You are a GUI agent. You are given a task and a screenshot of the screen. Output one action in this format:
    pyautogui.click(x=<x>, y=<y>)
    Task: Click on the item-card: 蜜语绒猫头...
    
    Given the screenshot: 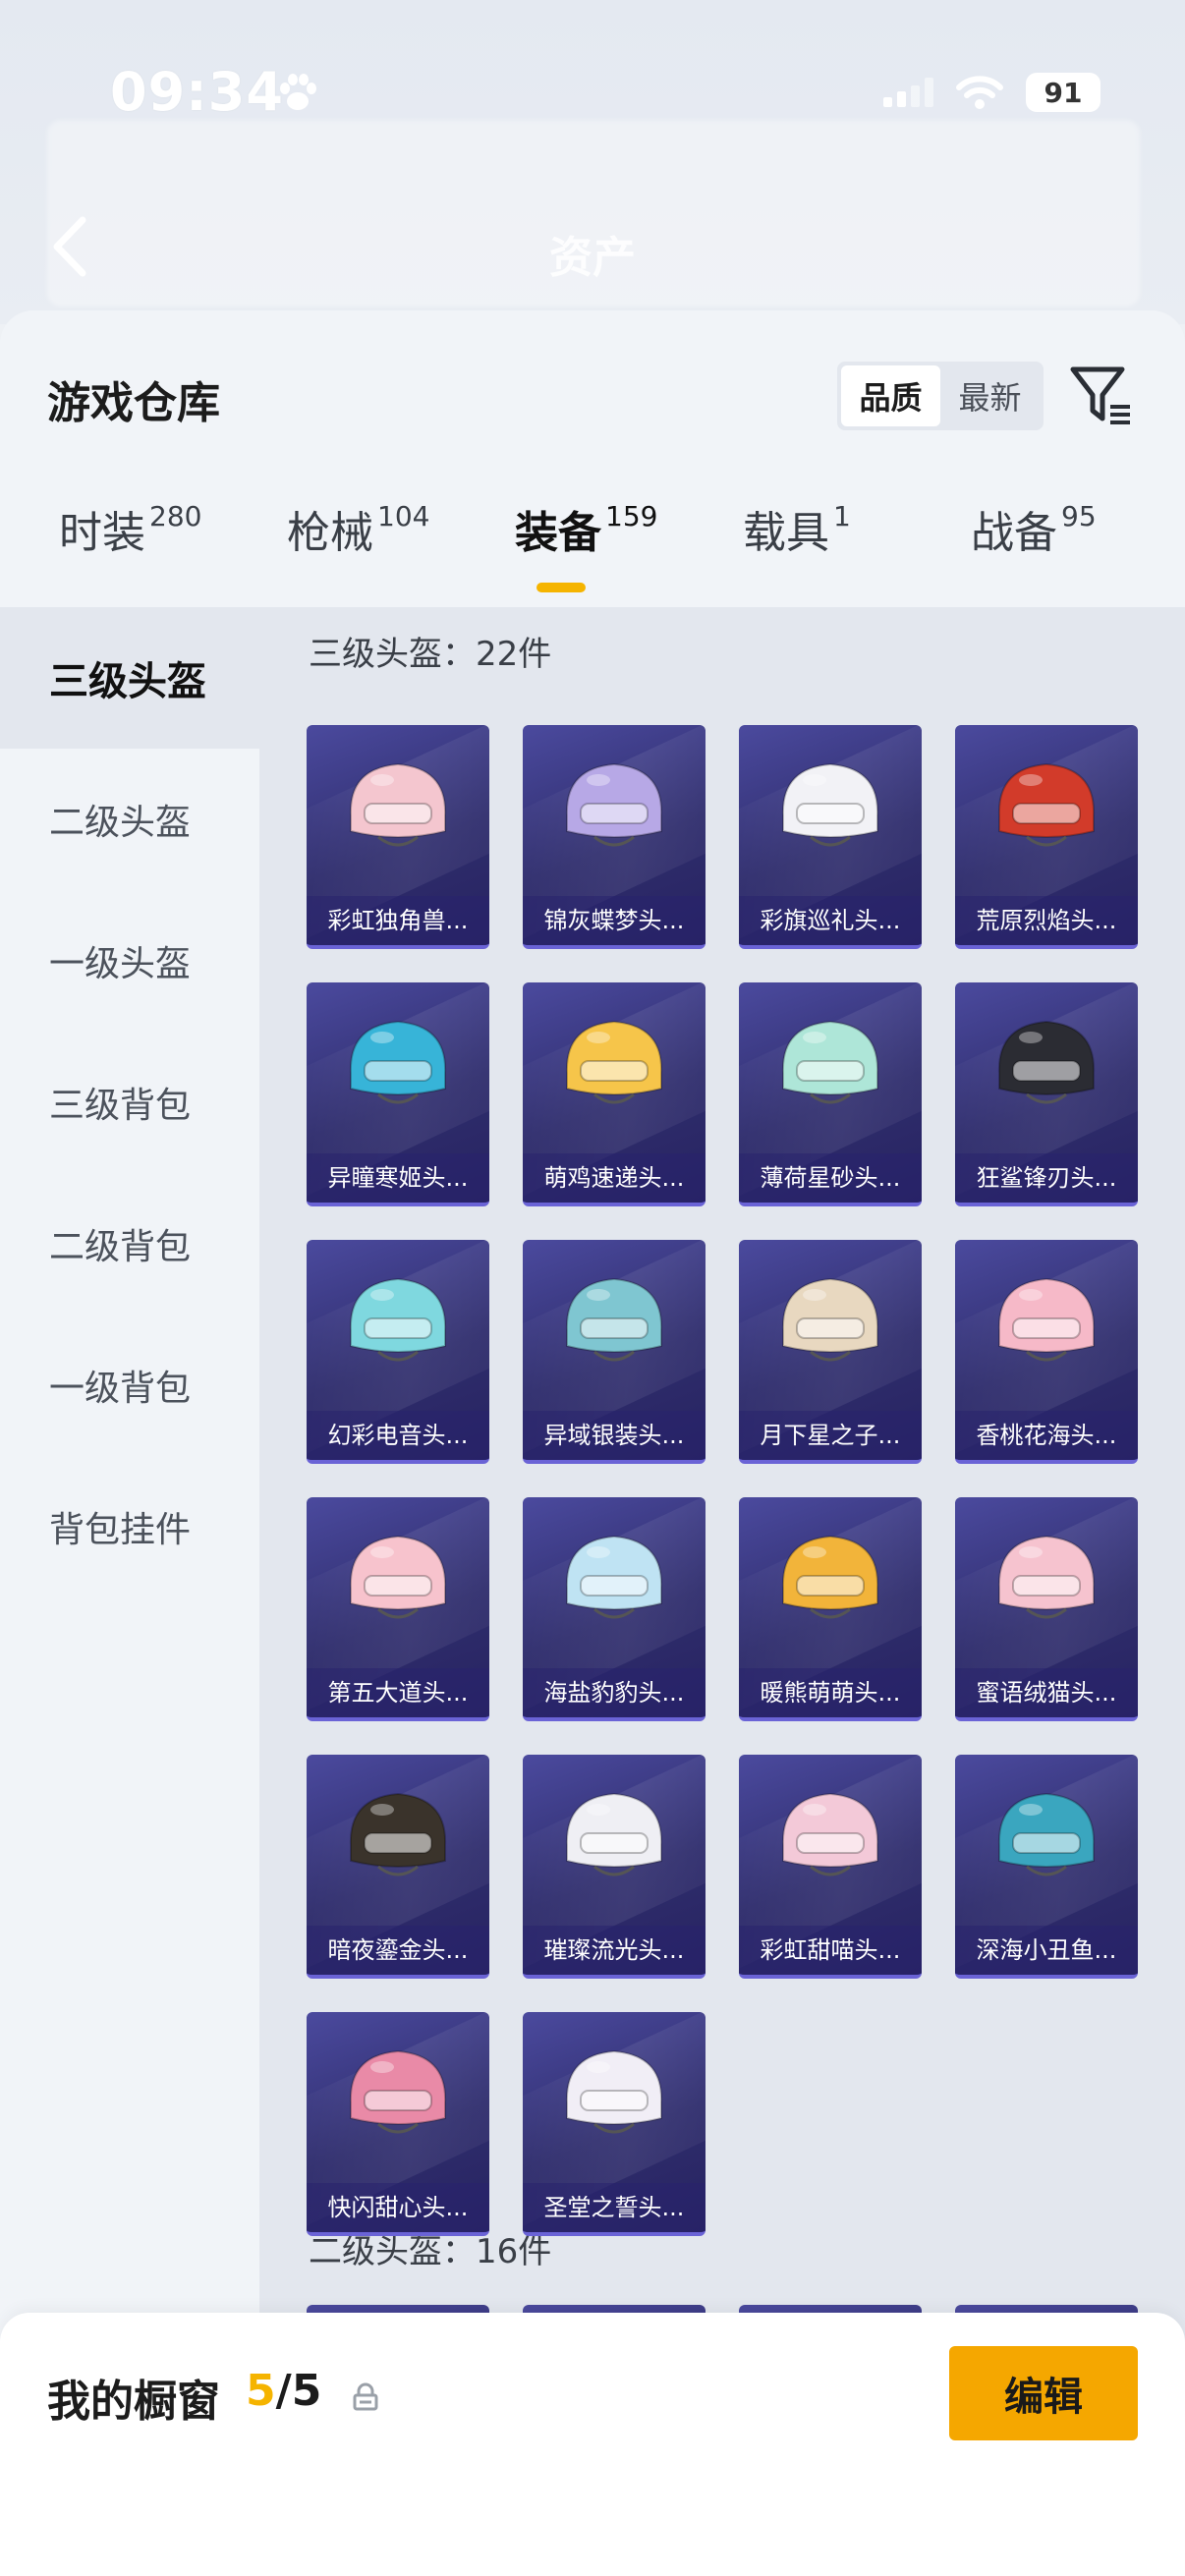 What is the action you would take?
    pyautogui.click(x=1046, y=1609)
    